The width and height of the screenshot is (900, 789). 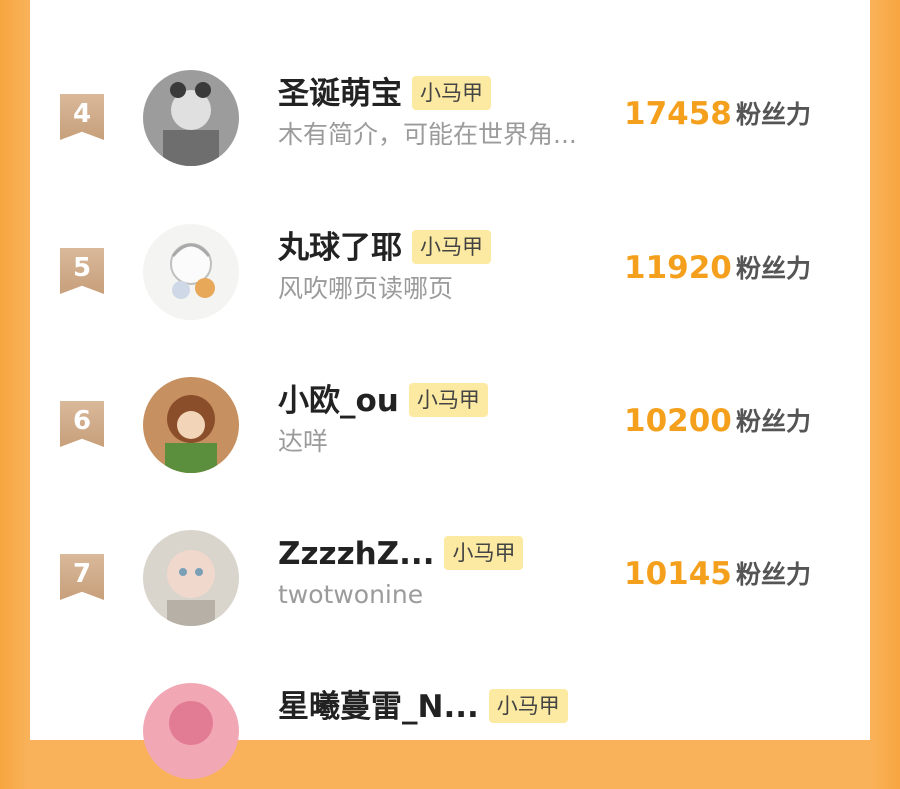 I want to click on user-name: 丸球了耶 小马甲, so click(x=384, y=248).